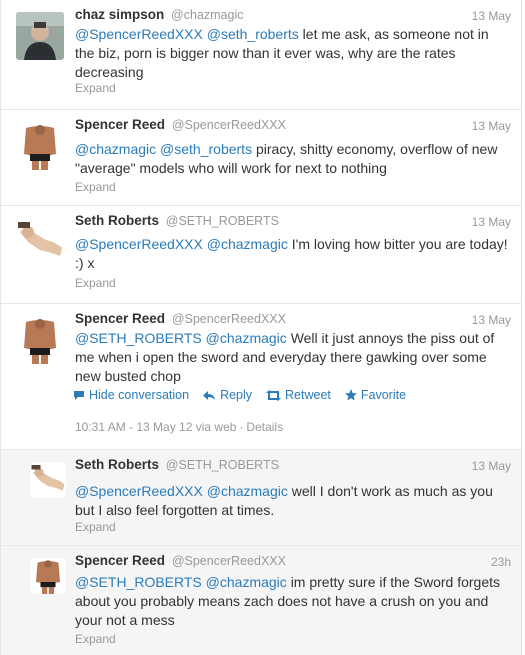 The width and height of the screenshot is (525, 655). Describe the element at coordinates (293, 16) in the screenshot. I see `tweet-header: chaz simpson @chazmagic 13 May` at that location.